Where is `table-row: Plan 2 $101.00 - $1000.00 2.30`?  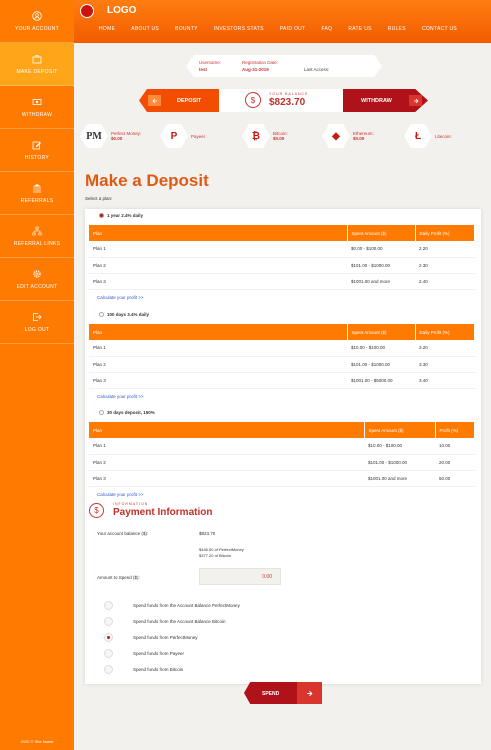
table-row: Plan 2 $101.00 - $1000.00 2.30 is located at coordinates (282, 265).